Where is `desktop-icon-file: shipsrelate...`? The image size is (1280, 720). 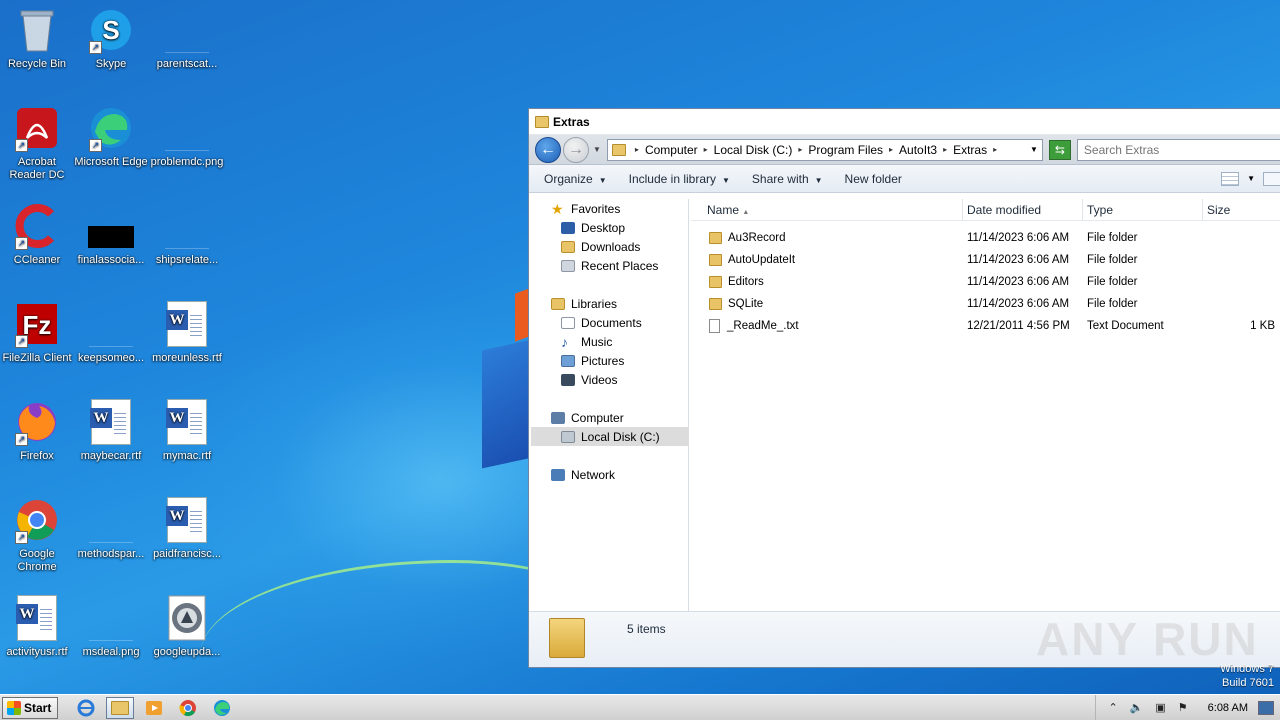 desktop-icon-file: shipsrelate... is located at coordinates (187, 234).